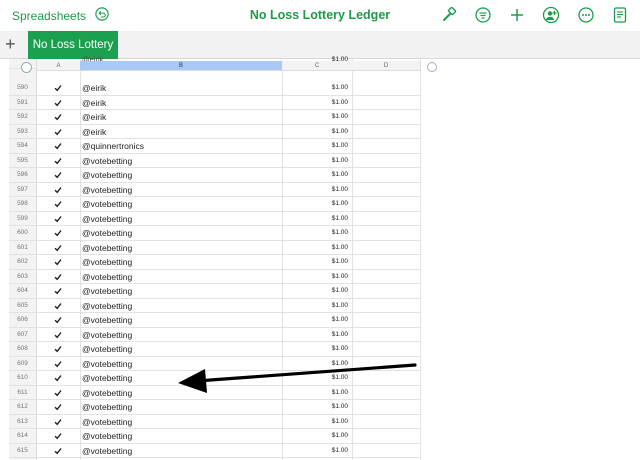 This screenshot has height=460, width=640. I want to click on annotation-arrow, so click(297, 378).